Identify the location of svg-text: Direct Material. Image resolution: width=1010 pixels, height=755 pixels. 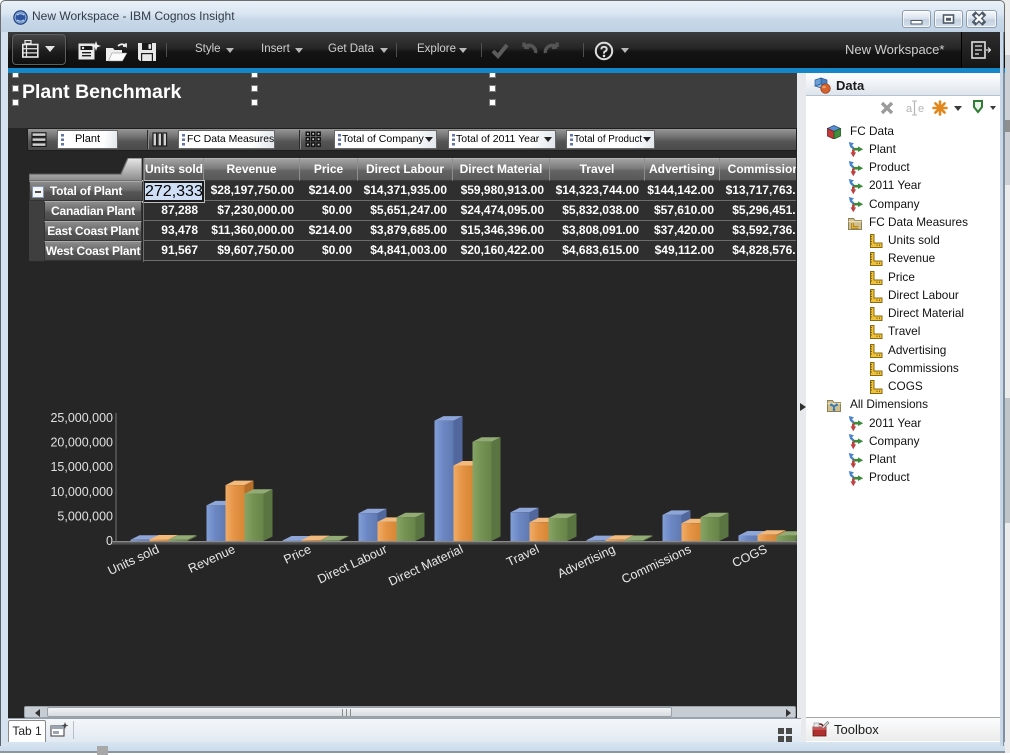
(425, 565).